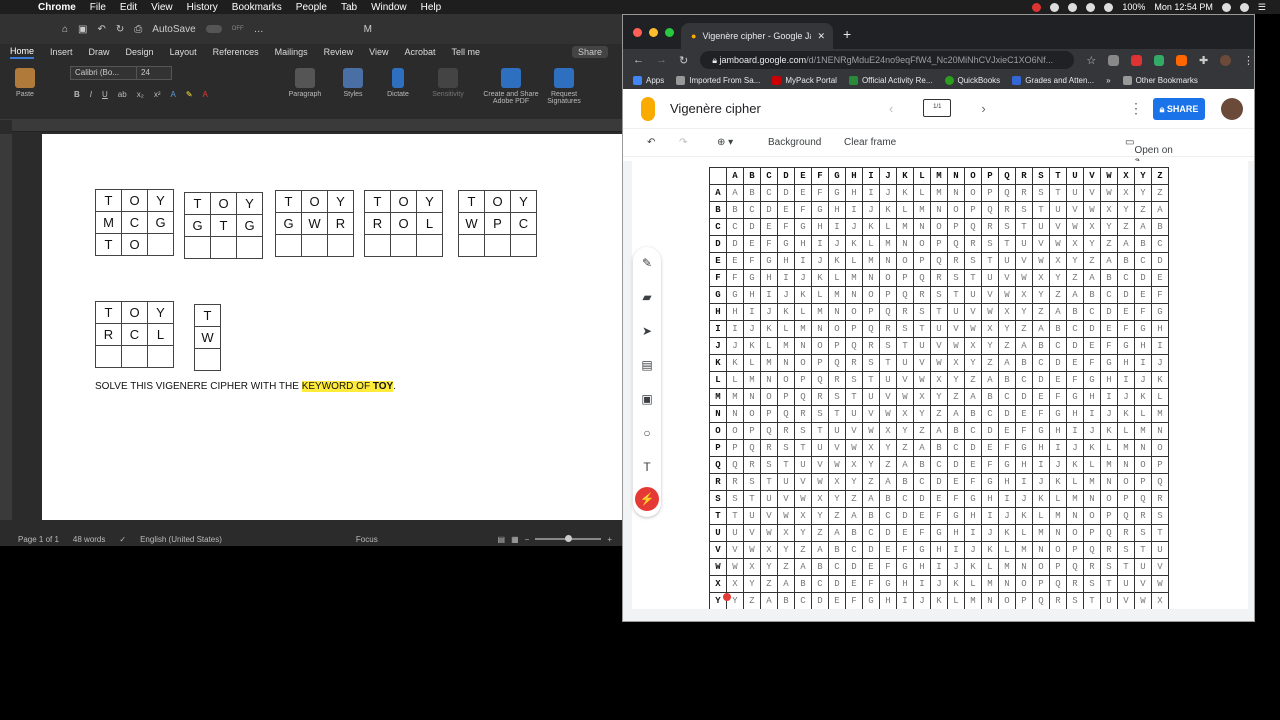 This screenshot has width=1280, height=720. Describe the element at coordinates (637, 32) in the screenshot. I see `close-window-button` at that location.